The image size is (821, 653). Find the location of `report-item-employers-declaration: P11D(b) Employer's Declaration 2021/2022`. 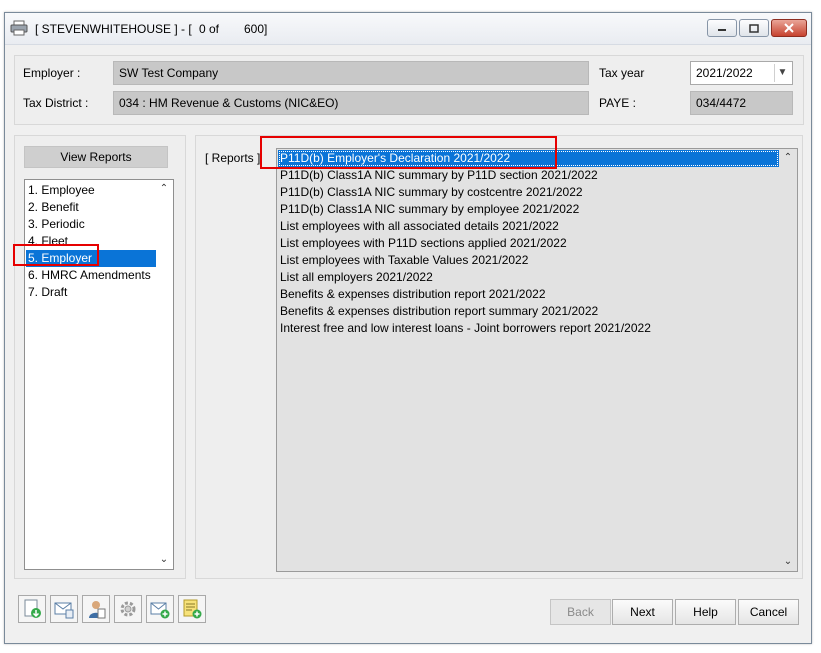

report-item-employers-declaration: P11D(b) Employer's Declaration 2021/2022 is located at coordinates (528, 158).